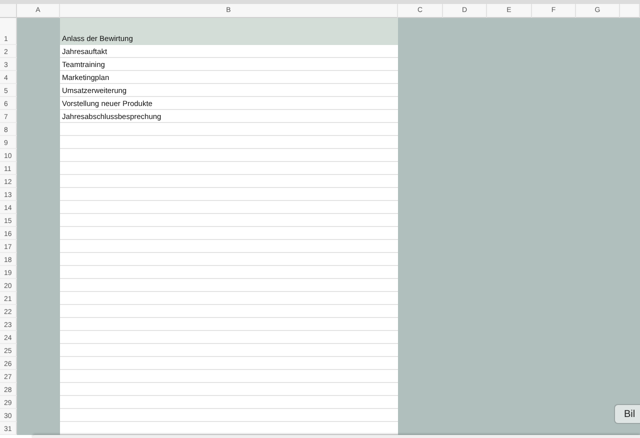 The image size is (640, 438). What do you see at coordinates (627, 414) in the screenshot?
I see `picture-button: Bil` at bounding box center [627, 414].